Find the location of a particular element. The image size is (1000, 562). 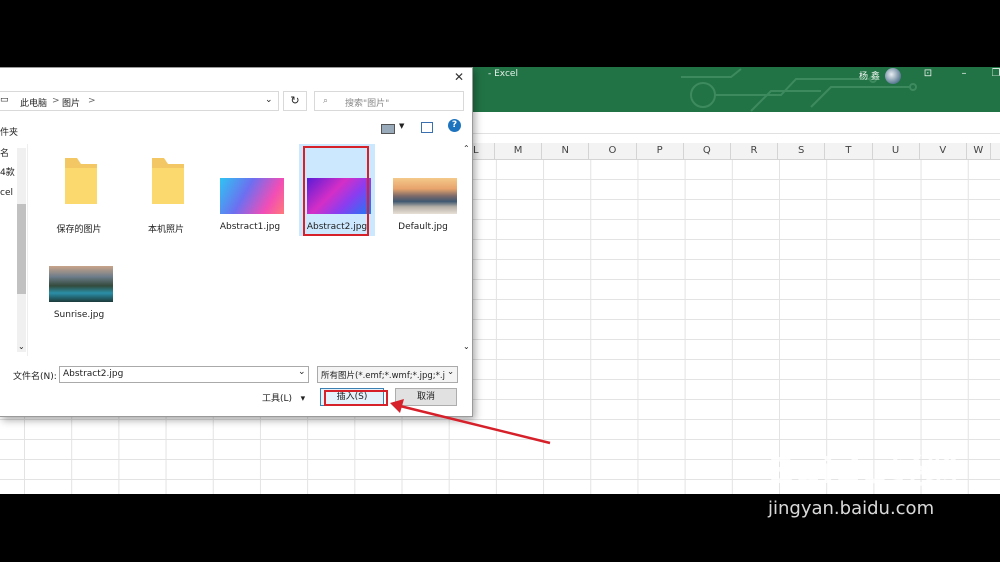

formula-bar is located at coordinates (735, 125).